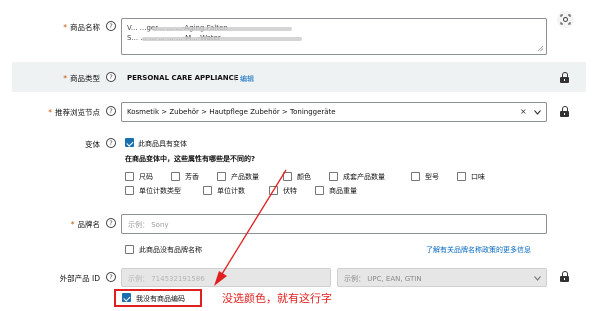  What do you see at coordinates (250, 227) in the screenshot?
I see `annotation-arrow` at bounding box center [250, 227].